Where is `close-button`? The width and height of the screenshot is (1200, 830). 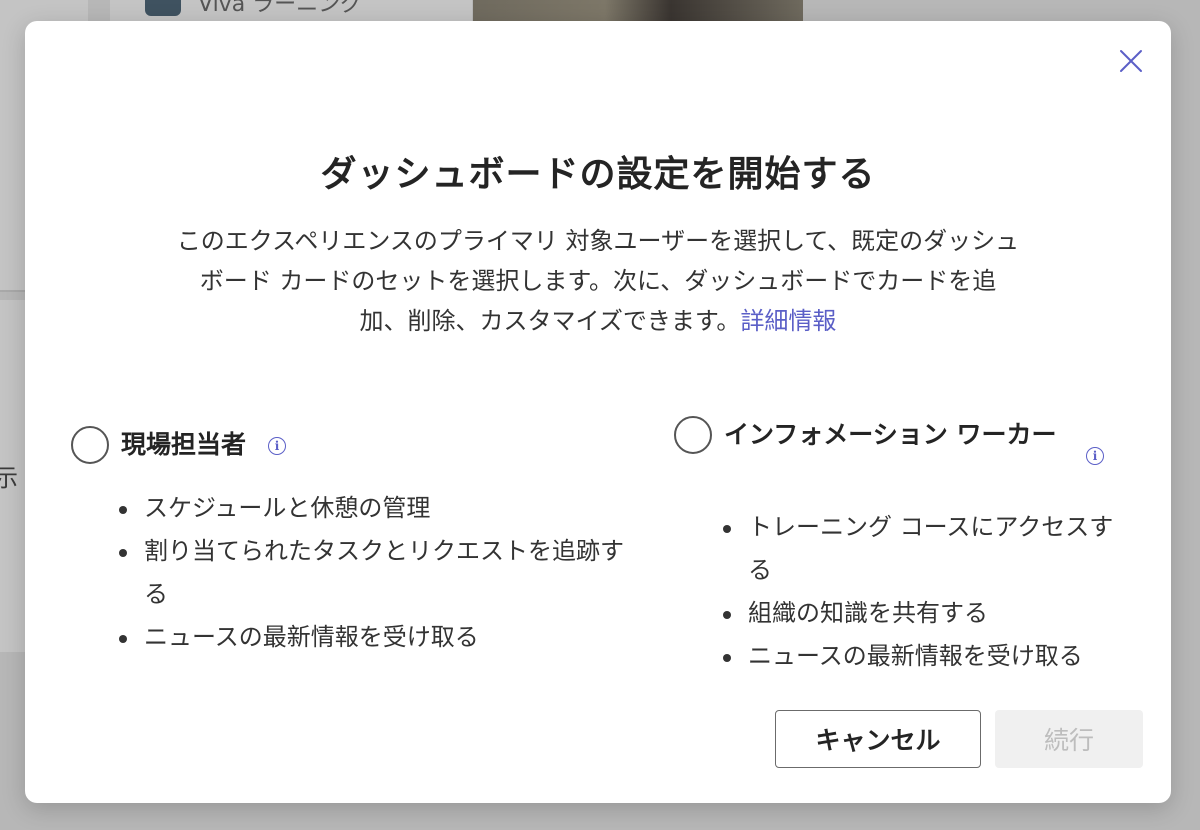 close-button is located at coordinates (1131, 61).